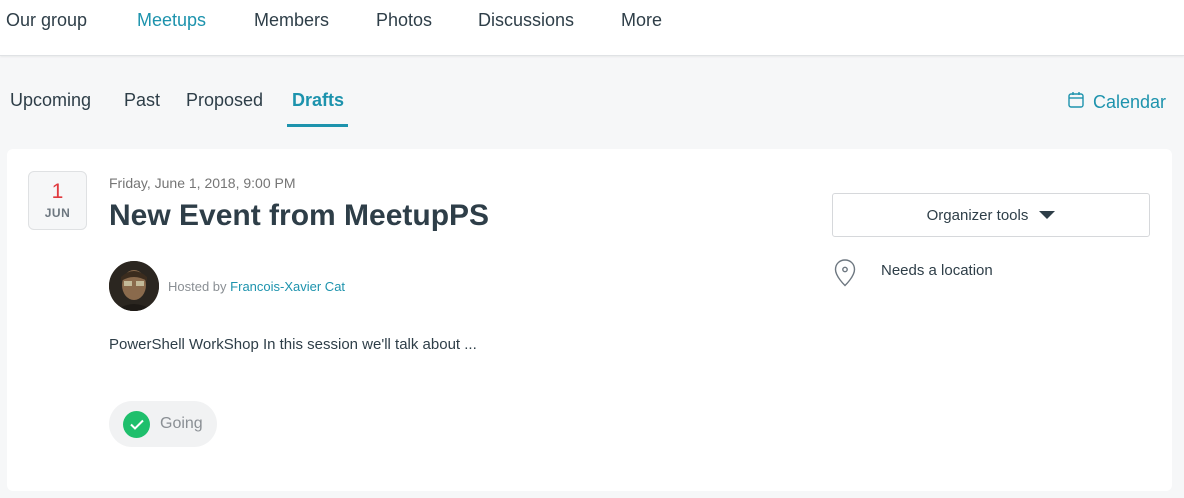 This screenshot has height=498, width=1184. I want to click on nav-more: More, so click(641, 20).